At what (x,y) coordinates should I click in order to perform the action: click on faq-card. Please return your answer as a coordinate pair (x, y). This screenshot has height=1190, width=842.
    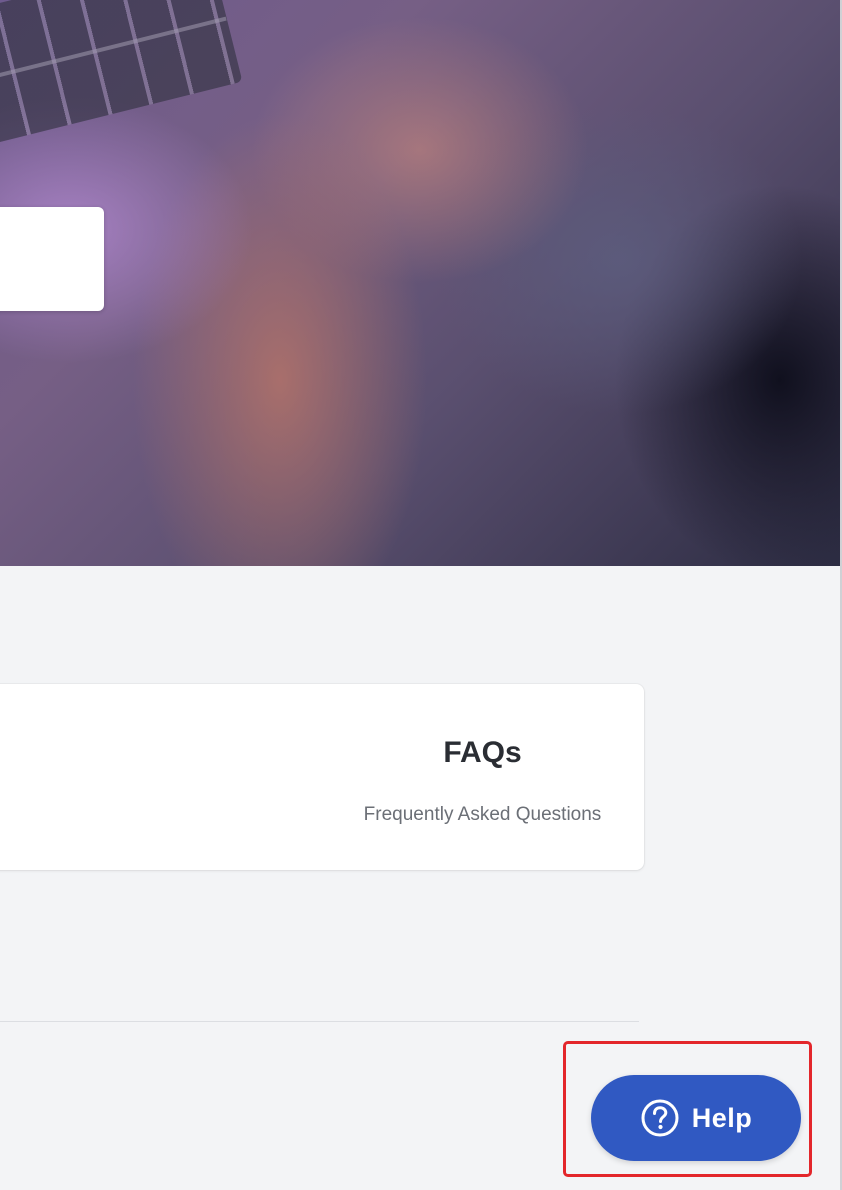
    Looking at the image, I should click on (322, 777).